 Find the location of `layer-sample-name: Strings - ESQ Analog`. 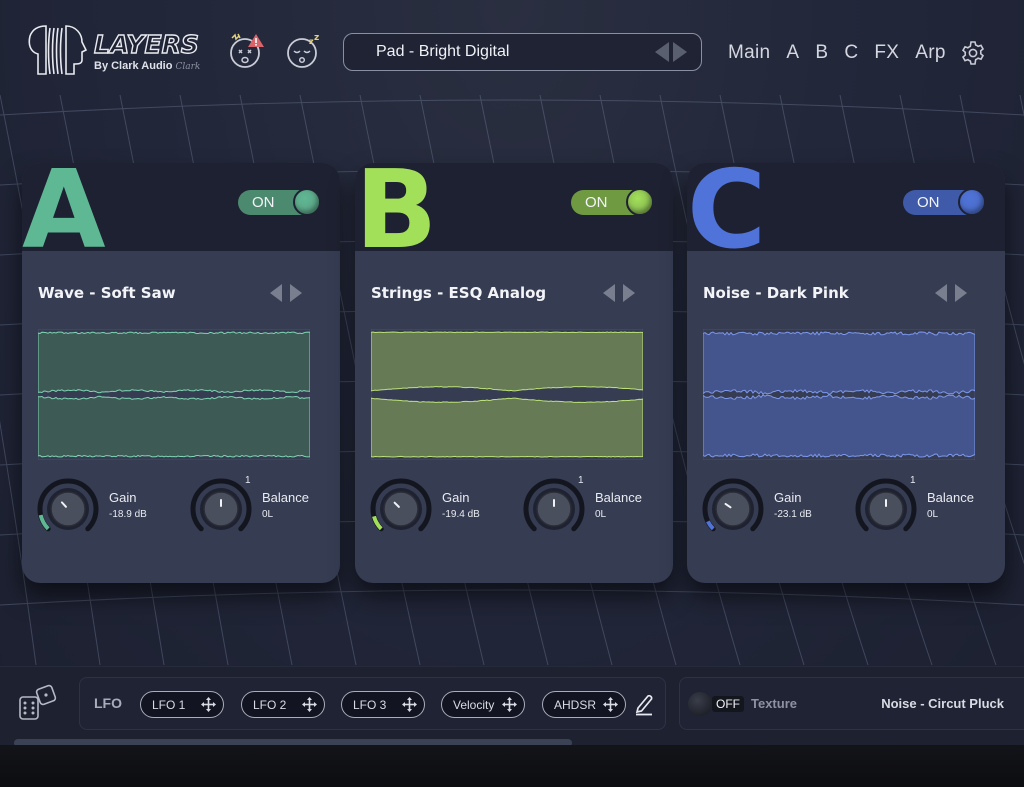

layer-sample-name: Strings - ESQ Analog is located at coordinates (458, 293).